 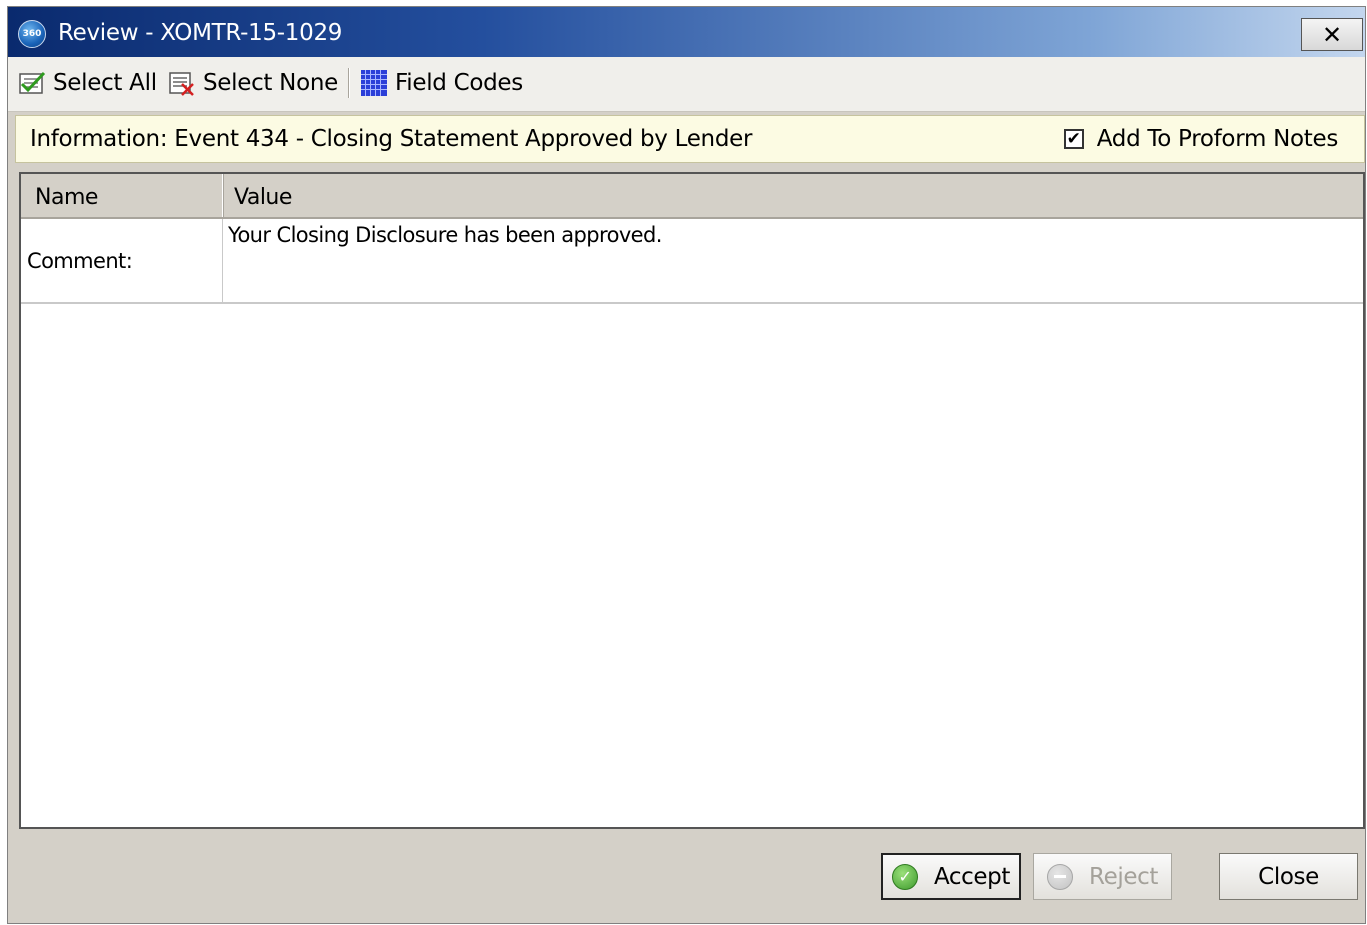 What do you see at coordinates (972, 876) in the screenshot?
I see `accept-label: Accept` at bounding box center [972, 876].